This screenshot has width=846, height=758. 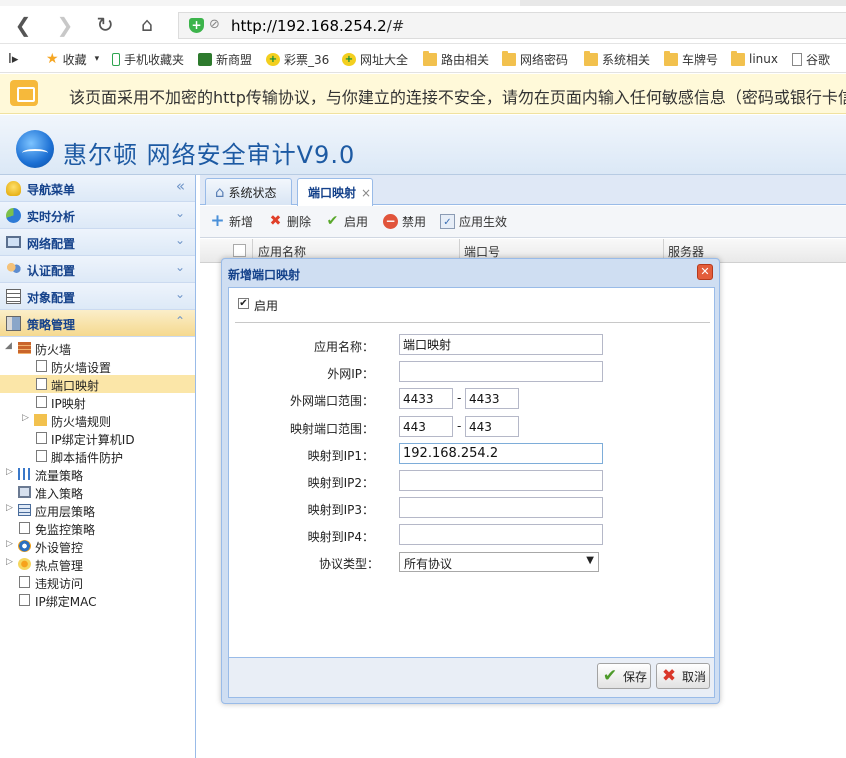 I want to click on bookmark-linux: linux, so click(x=754, y=58).